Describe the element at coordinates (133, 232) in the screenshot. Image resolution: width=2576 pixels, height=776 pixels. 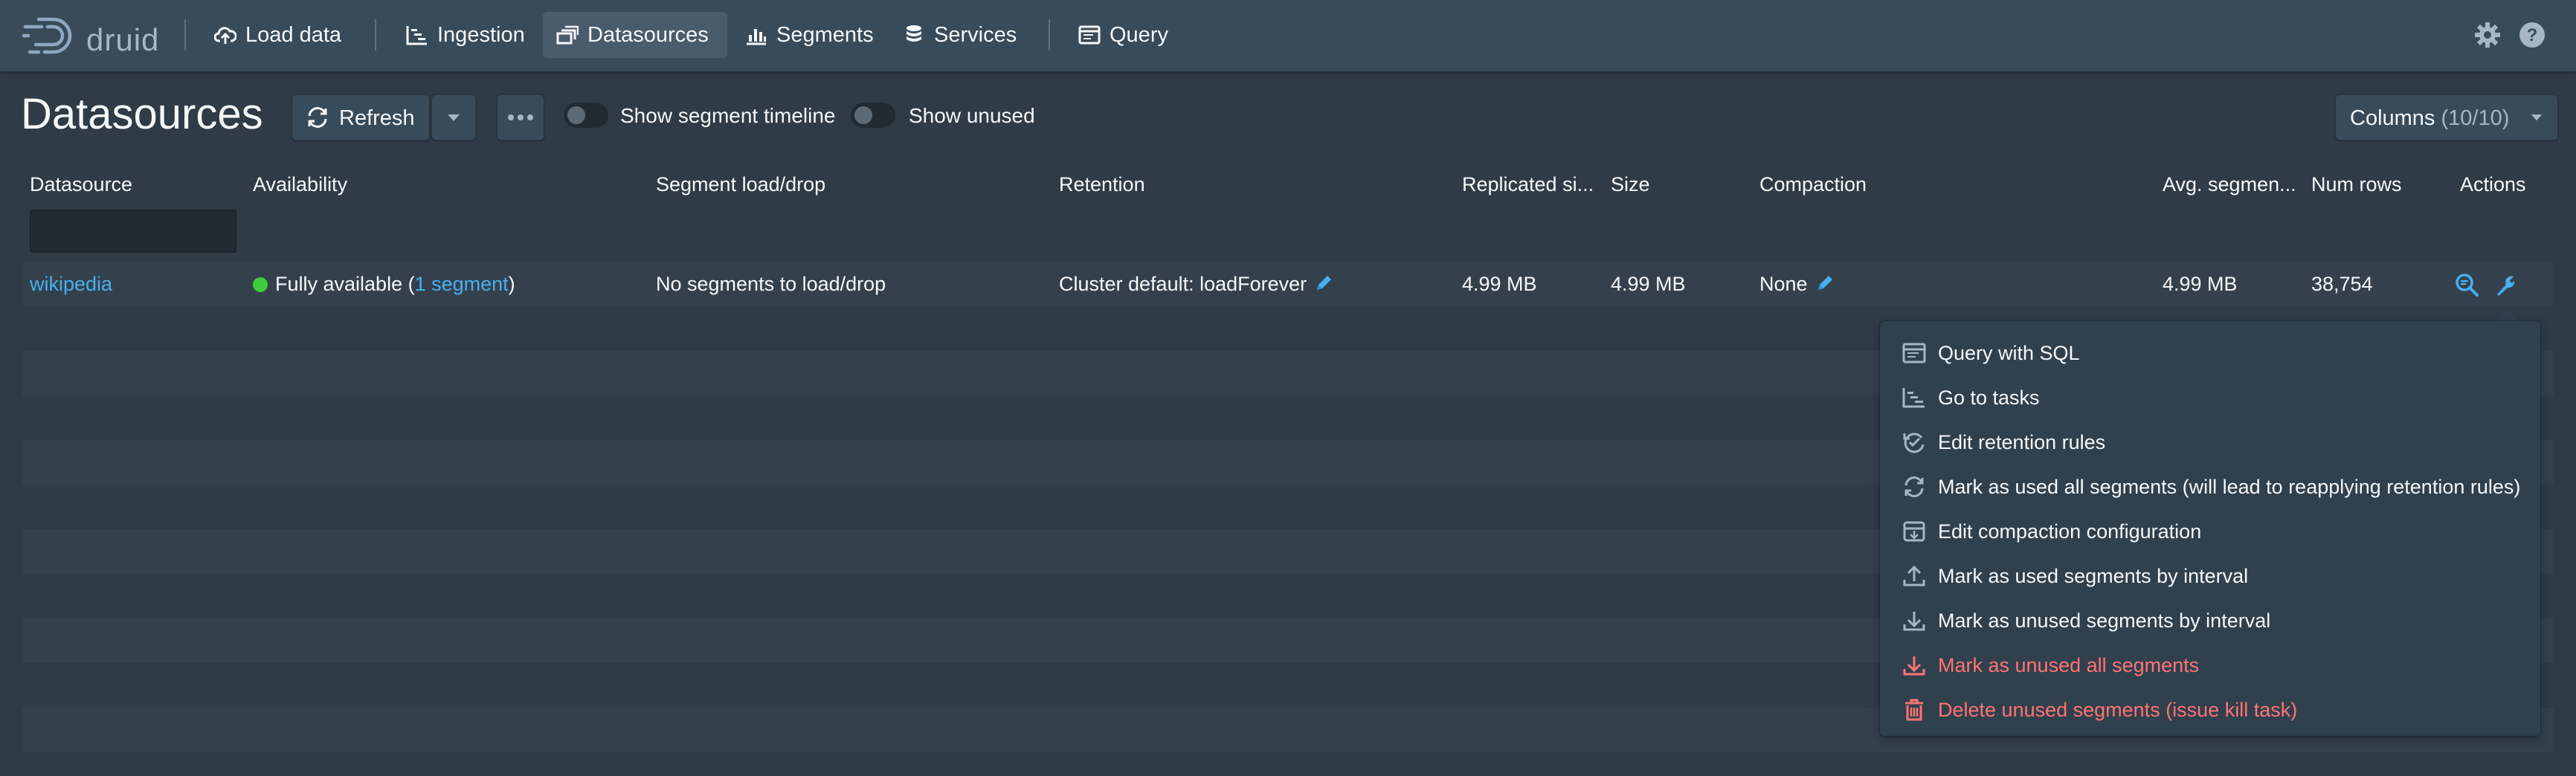
I see `datasource-filter-input` at that location.